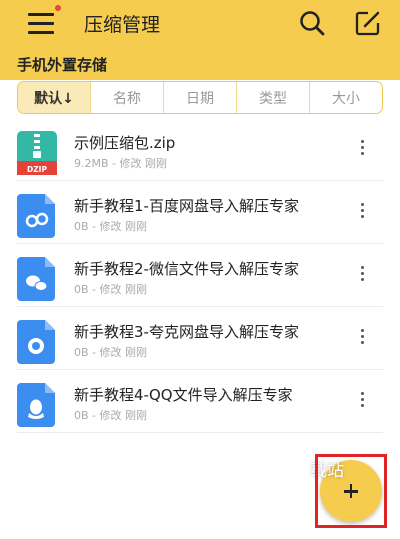 The height and width of the screenshot is (539, 400). What do you see at coordinates (122, 25) in the screenshot?
I see `page-title: 压缩管理` at bounding box center [122, 25].